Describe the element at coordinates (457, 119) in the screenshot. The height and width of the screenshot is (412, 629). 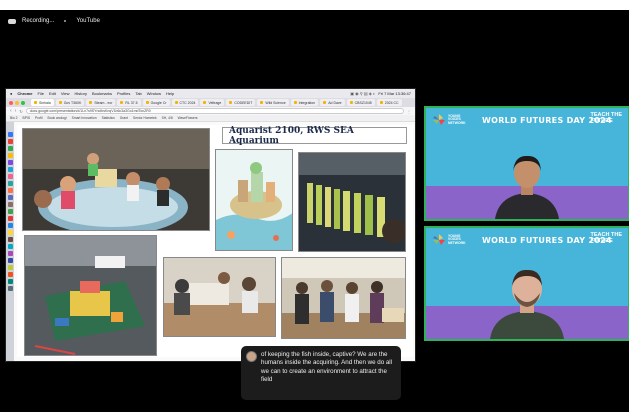
I see `logo-text: YOUNG VOICES NETWORK` at that location.